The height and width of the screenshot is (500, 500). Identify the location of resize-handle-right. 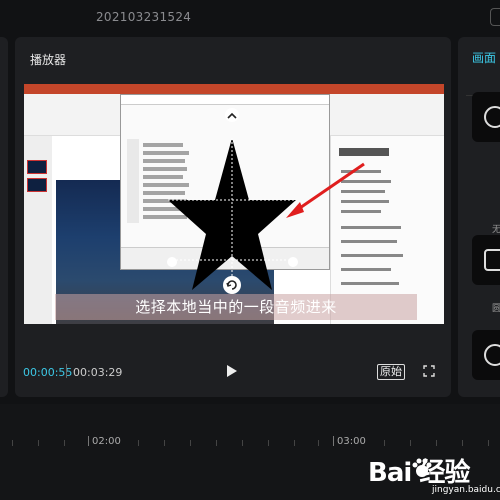
(293, 262).